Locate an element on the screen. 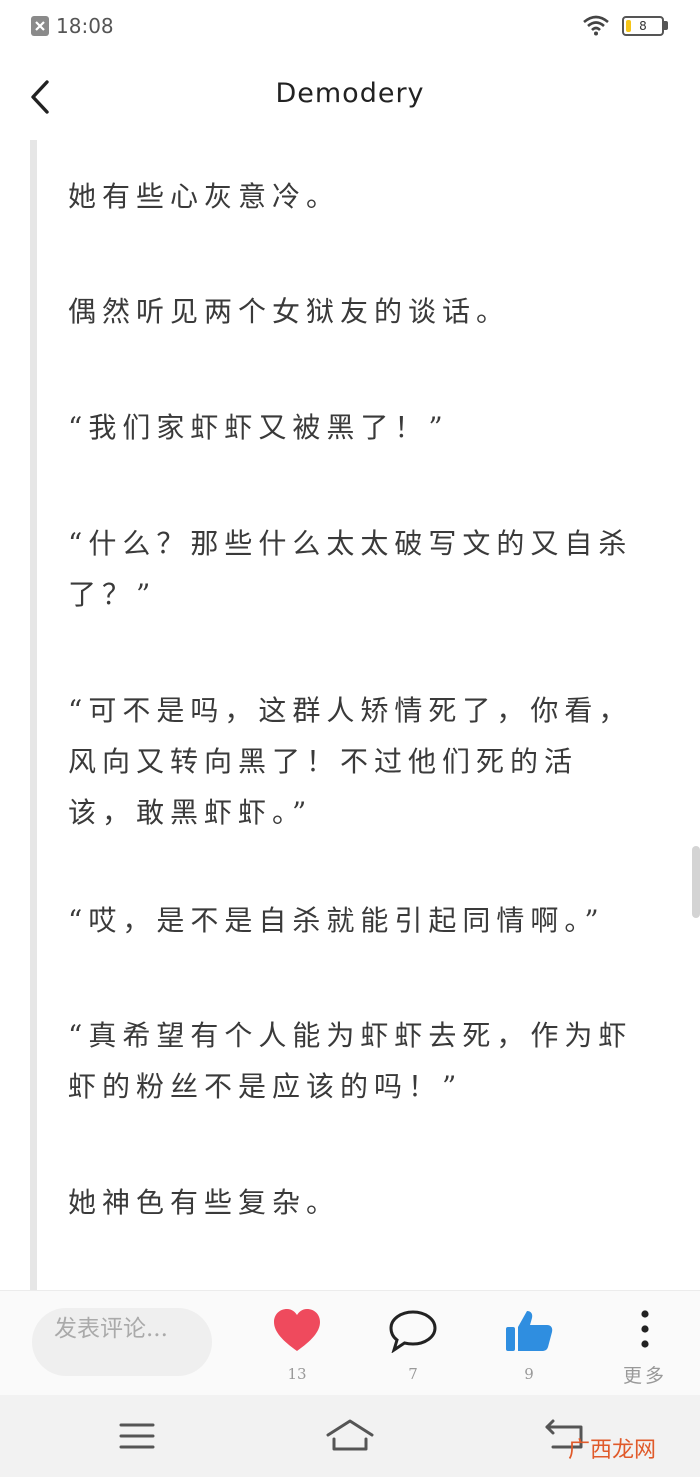 The width and height of the screenshot is (700, 1477). battery-tip is located at coordinates (666, 25).